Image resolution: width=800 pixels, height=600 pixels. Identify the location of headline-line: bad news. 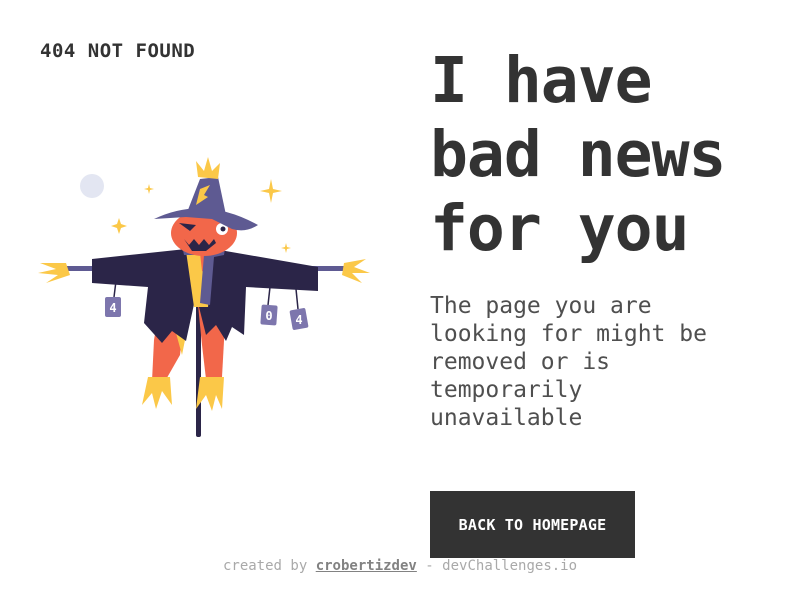
(578, 154).